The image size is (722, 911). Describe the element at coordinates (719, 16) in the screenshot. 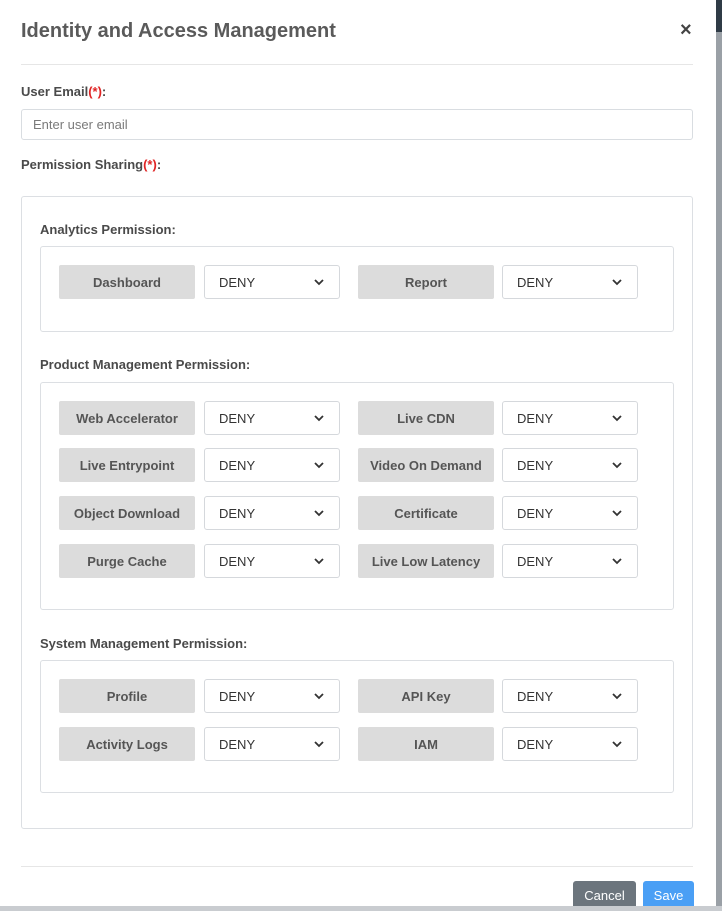

I see `scrollbar-top` at that location.